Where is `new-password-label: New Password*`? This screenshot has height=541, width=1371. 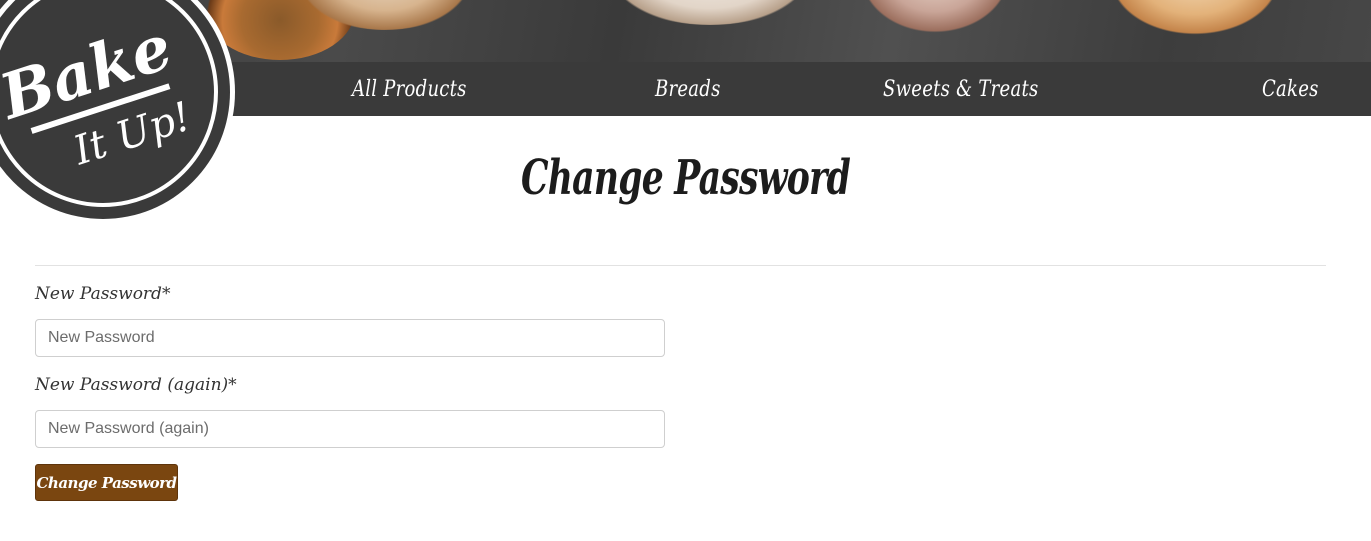 new-password-label: New Password* is located at coordinates (103, 294).